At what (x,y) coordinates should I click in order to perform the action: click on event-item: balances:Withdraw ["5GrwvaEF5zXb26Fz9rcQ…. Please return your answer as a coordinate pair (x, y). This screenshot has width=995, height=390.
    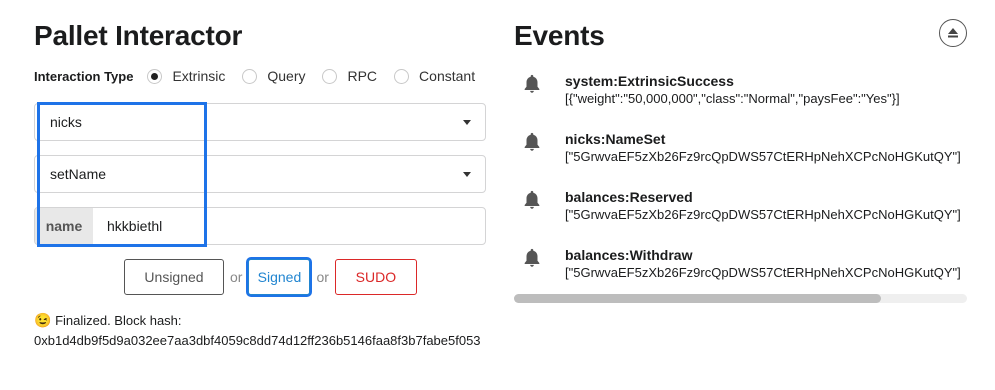
    Looking at the image, I should click on (737, 264).